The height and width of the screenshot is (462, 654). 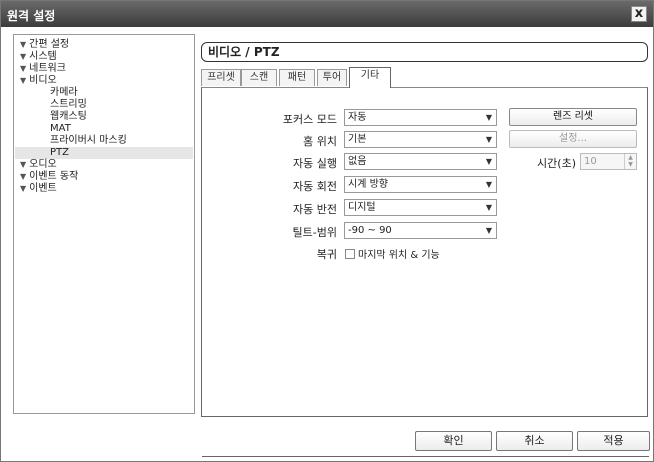 What do you see at coordinates (49, 44) in the screenshot?
I see `tree-label: 간편 설정` at bounding box center [49, 44].